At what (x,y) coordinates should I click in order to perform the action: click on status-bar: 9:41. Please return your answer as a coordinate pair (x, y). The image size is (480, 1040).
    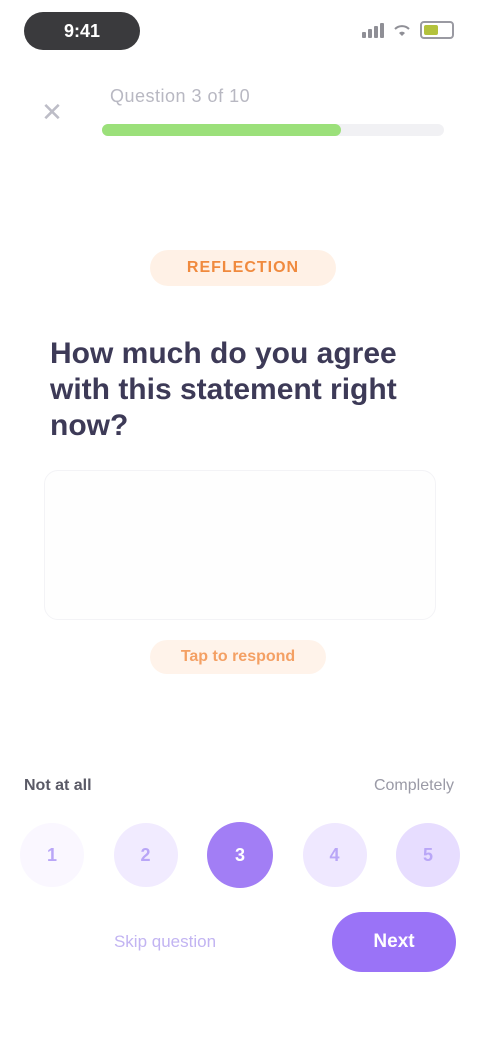
    Looking at the image, I should click on (240, 32).